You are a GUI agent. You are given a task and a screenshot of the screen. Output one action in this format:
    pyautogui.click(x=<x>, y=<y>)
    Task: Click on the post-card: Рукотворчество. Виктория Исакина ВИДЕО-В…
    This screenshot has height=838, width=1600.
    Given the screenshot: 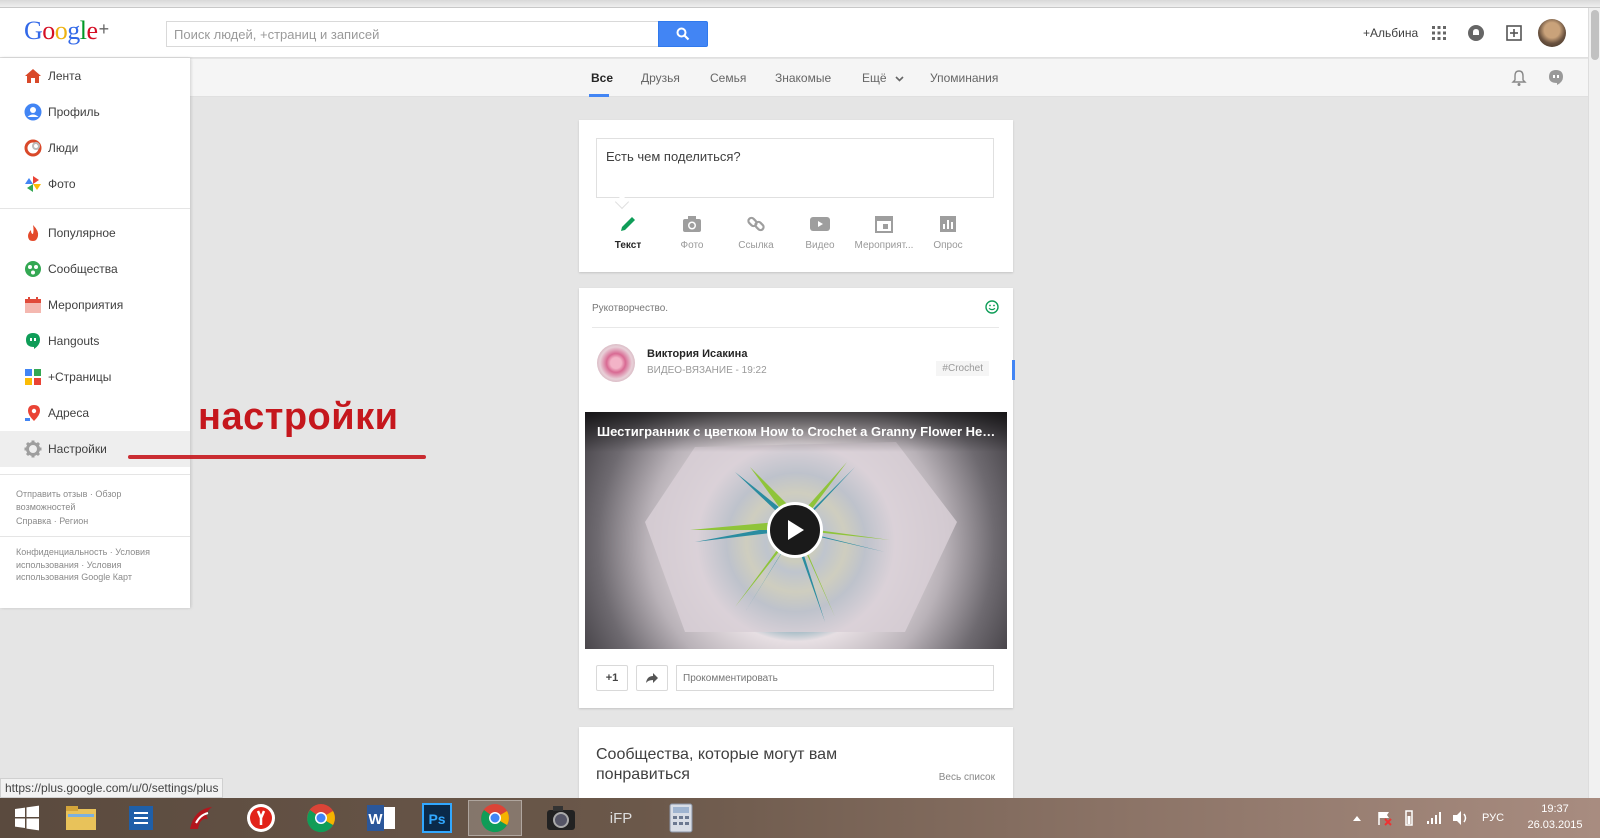 What is the action you would take?
    pyautogui.click(x=797, y=498)
    